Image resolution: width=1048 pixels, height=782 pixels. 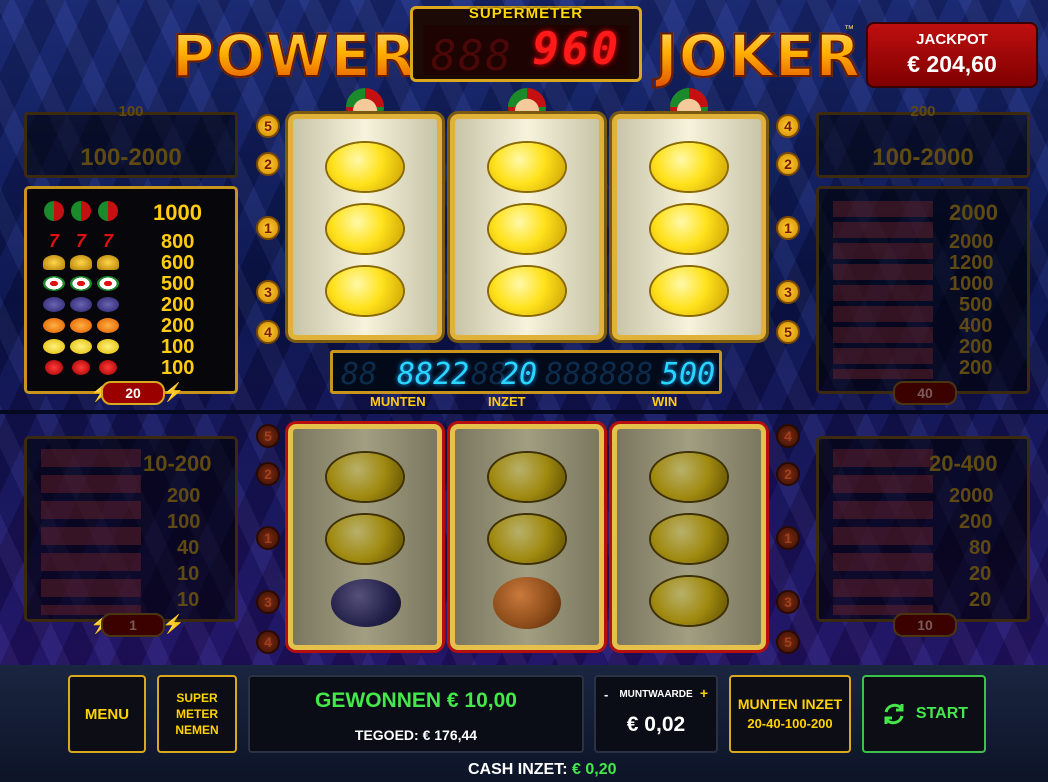 I want to click on trademark: ™, so click(x=849, y=29).